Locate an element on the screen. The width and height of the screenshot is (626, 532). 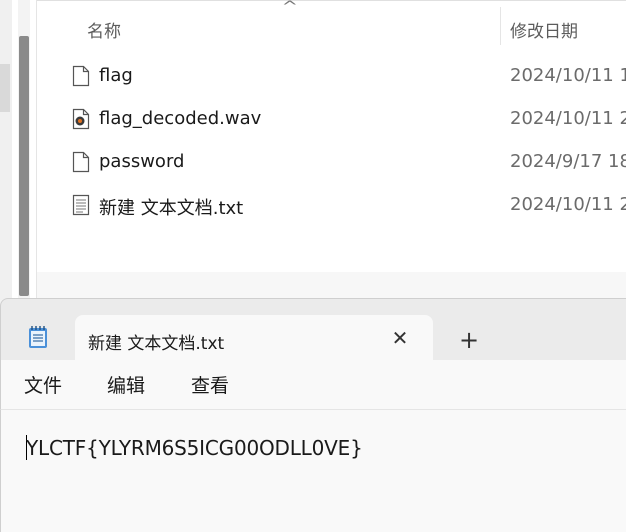
file-row: flag 2024/10/11 1 is located at coordinates (331, 76).